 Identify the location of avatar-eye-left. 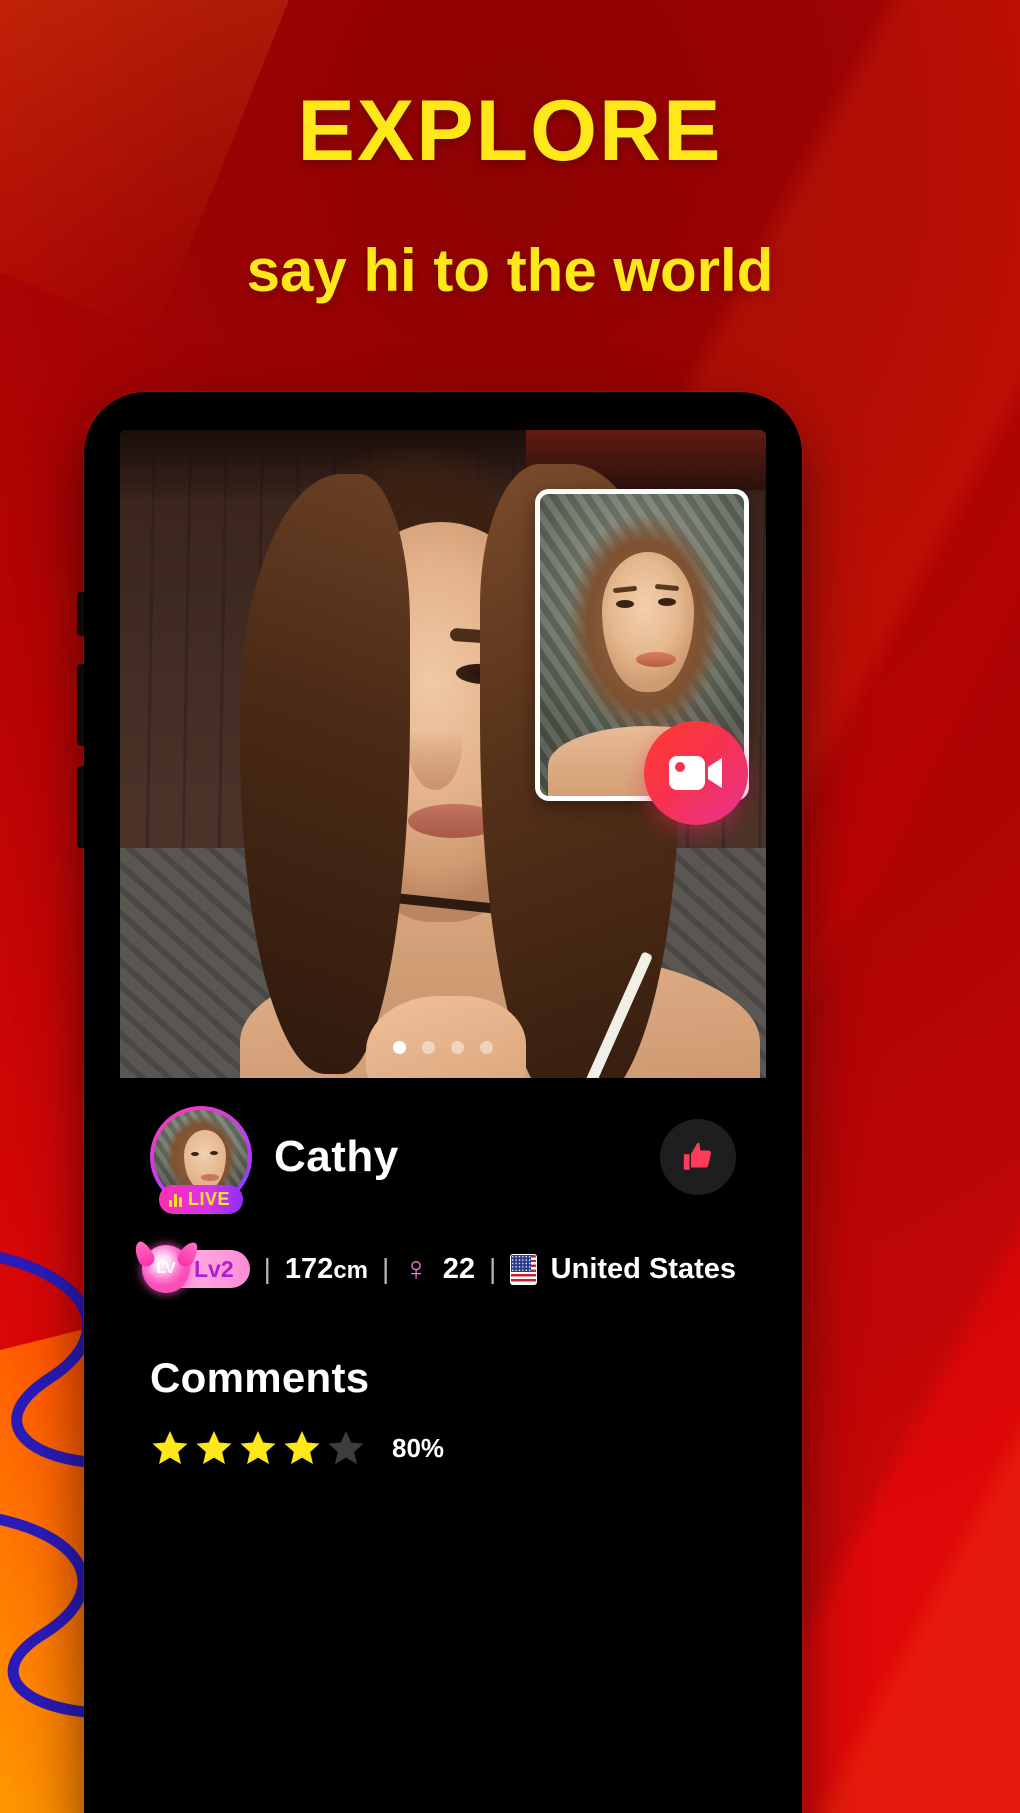
(195, 1154).